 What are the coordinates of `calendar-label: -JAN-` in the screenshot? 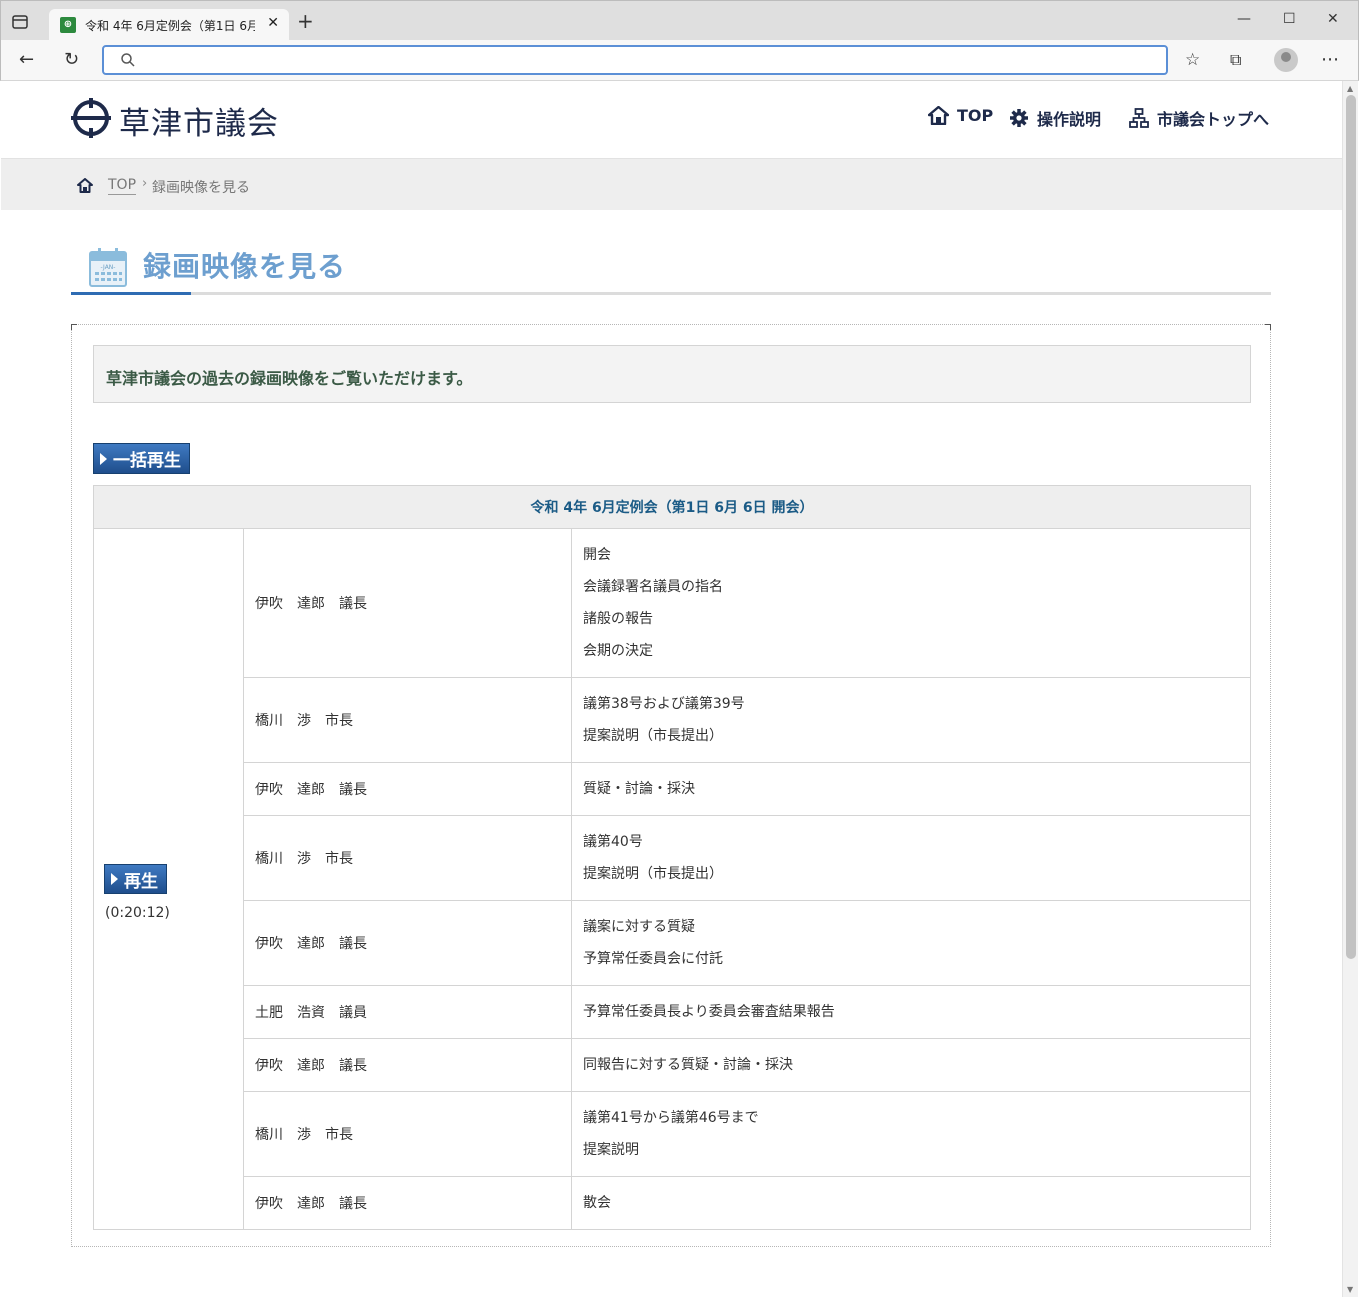 It's located at (108, 267).